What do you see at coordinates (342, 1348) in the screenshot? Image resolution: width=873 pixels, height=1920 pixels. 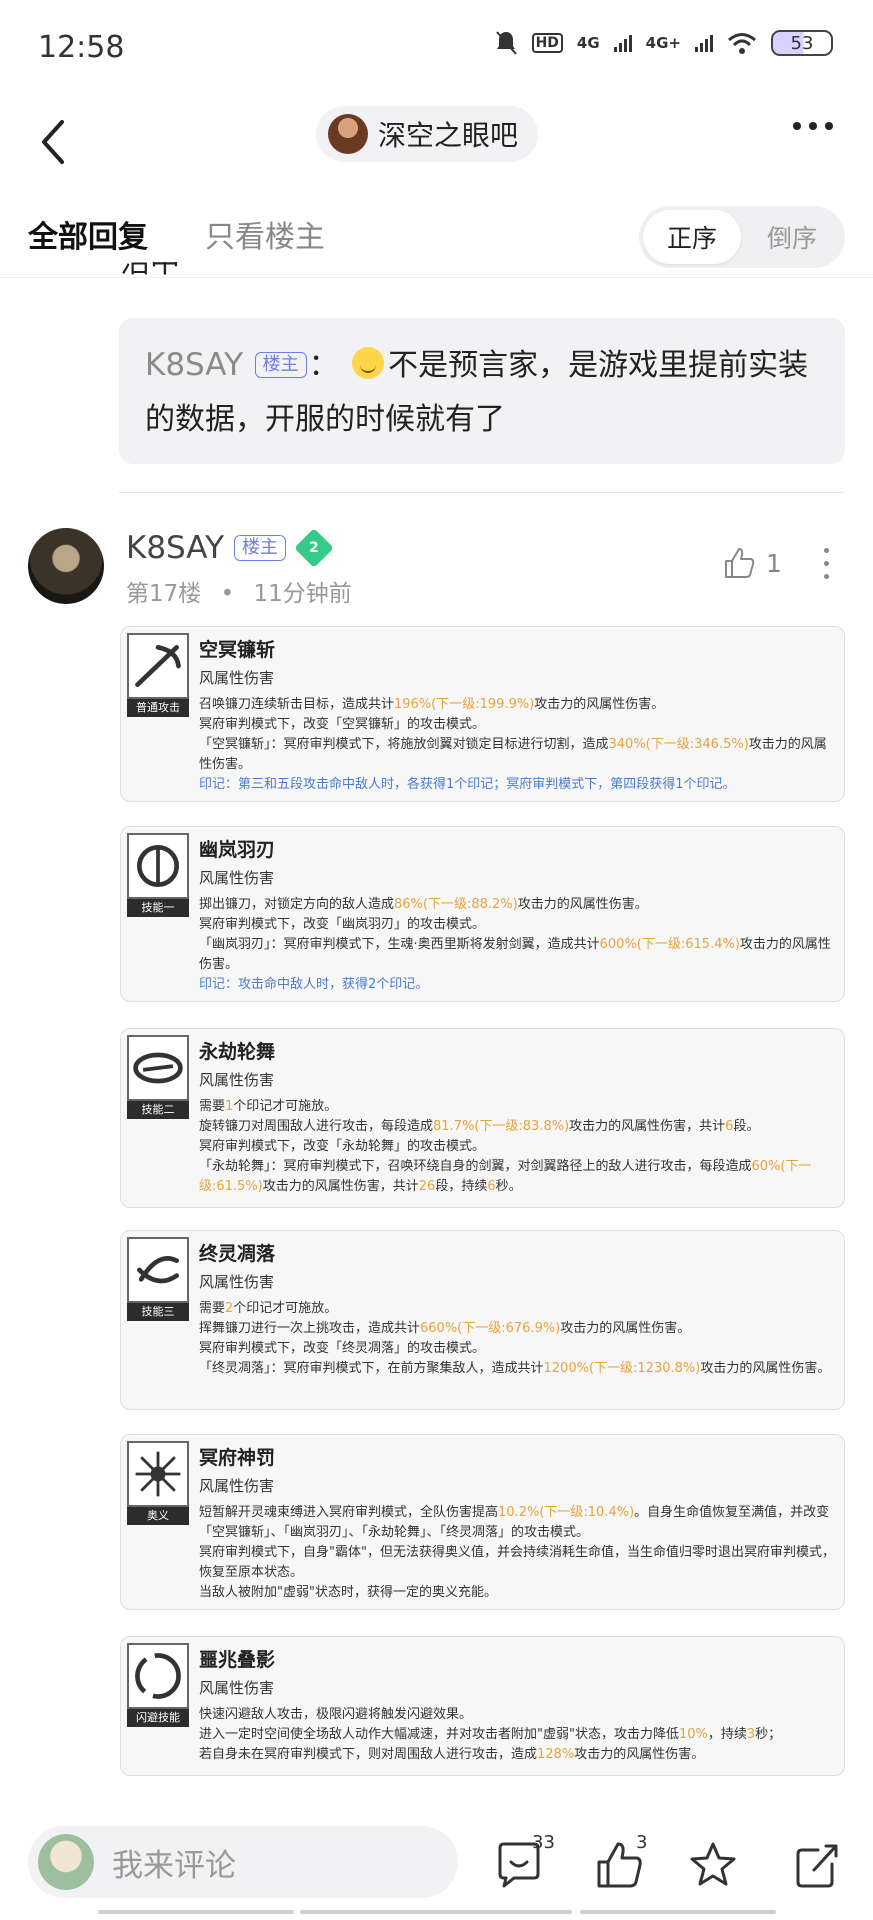 I see `text-segment: 冥府审判模式下，改变「终灵凋落」的攻击模式。` at bounding box center [342, 1348].